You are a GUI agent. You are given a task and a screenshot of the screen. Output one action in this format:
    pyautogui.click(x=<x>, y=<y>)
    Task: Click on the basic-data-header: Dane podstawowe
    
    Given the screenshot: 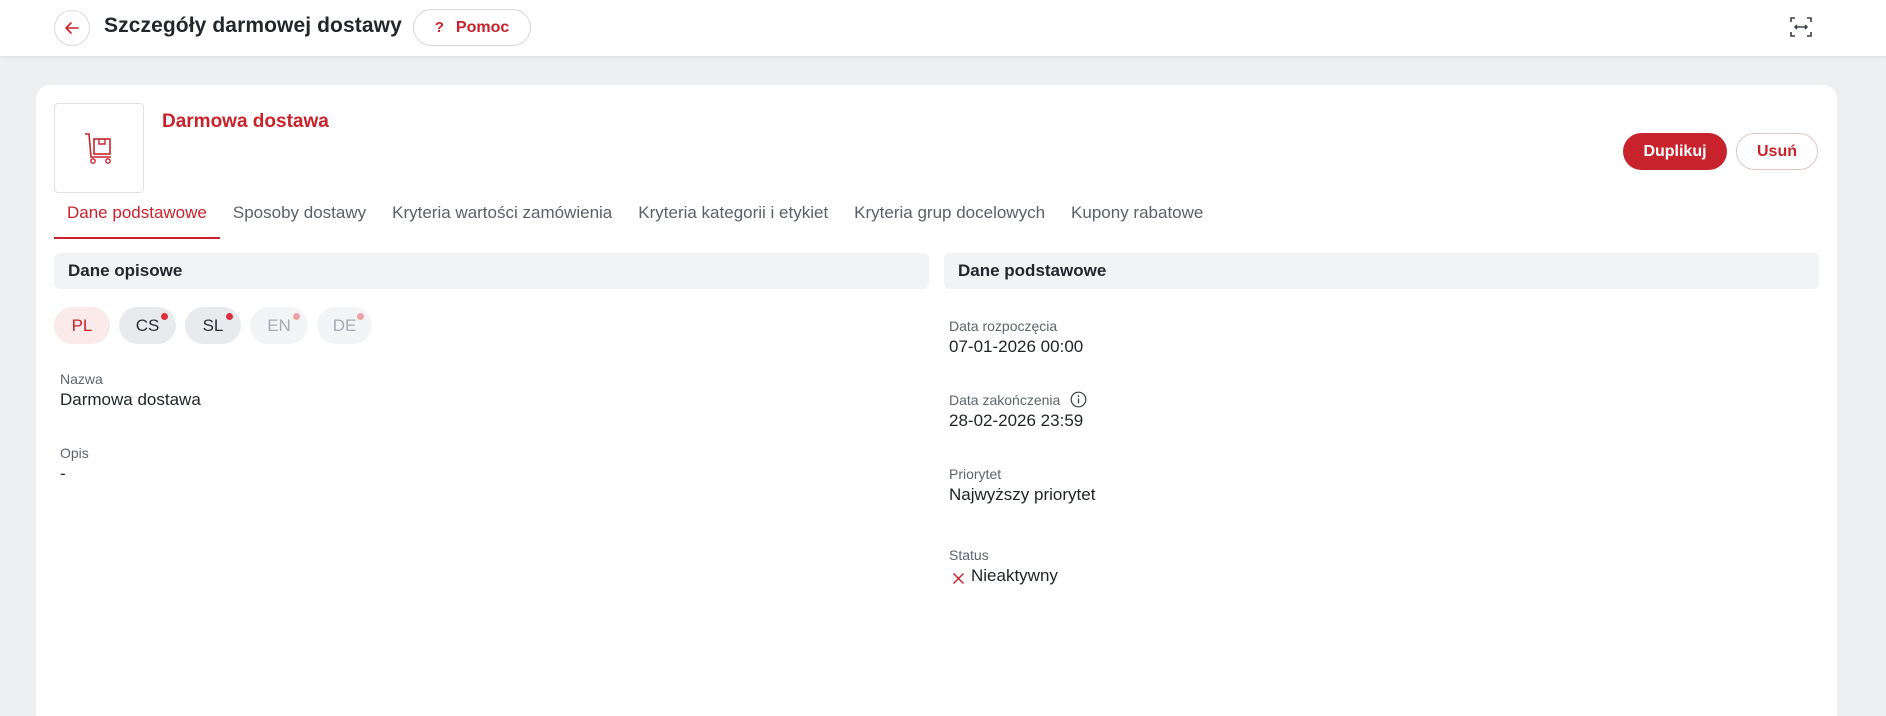 What is the action you would take?
    pyautogui.click(x=1381, y=271)
    